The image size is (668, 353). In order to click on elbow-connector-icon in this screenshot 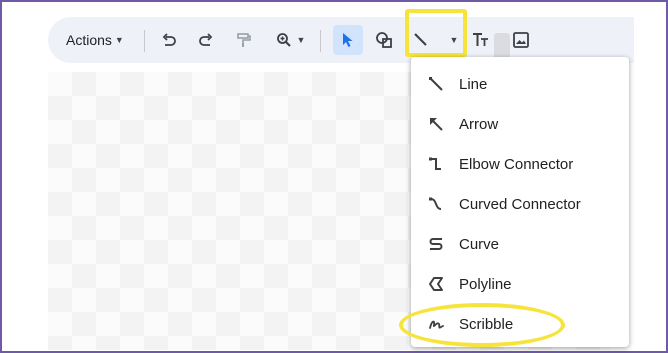, I will do `click(436, 164)`.